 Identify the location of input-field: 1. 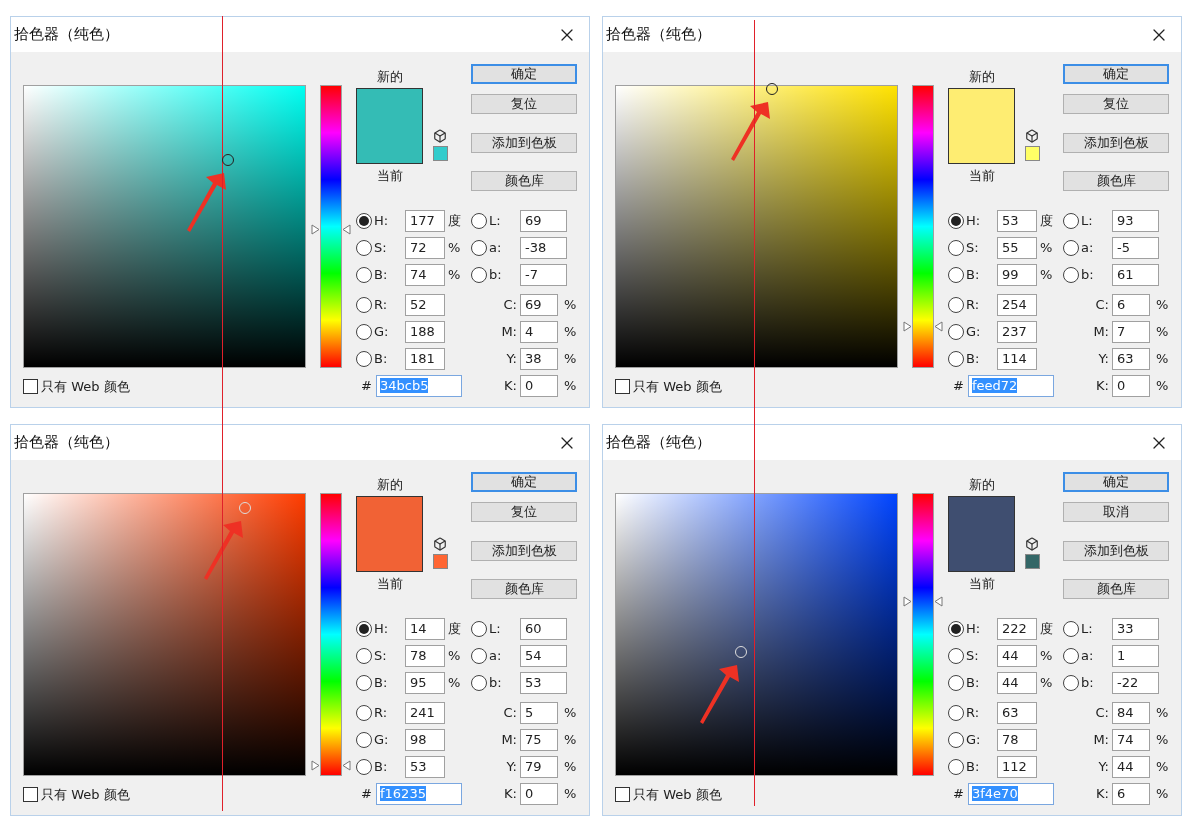
(1135, 655).